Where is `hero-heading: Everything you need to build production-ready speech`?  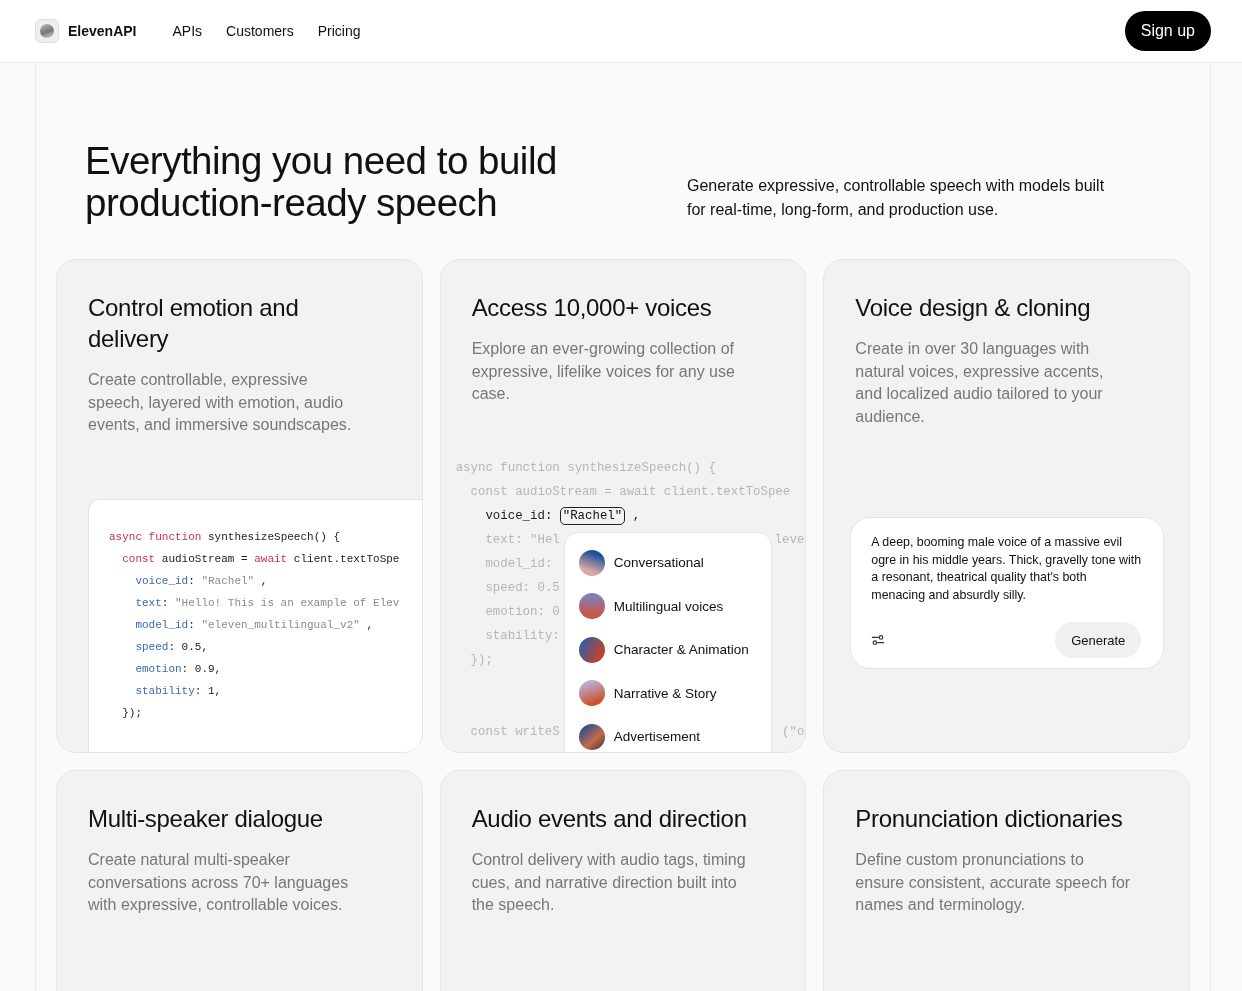 hero-heading: Everything you need to build production-ready speech is located at coordinates (321, 182).